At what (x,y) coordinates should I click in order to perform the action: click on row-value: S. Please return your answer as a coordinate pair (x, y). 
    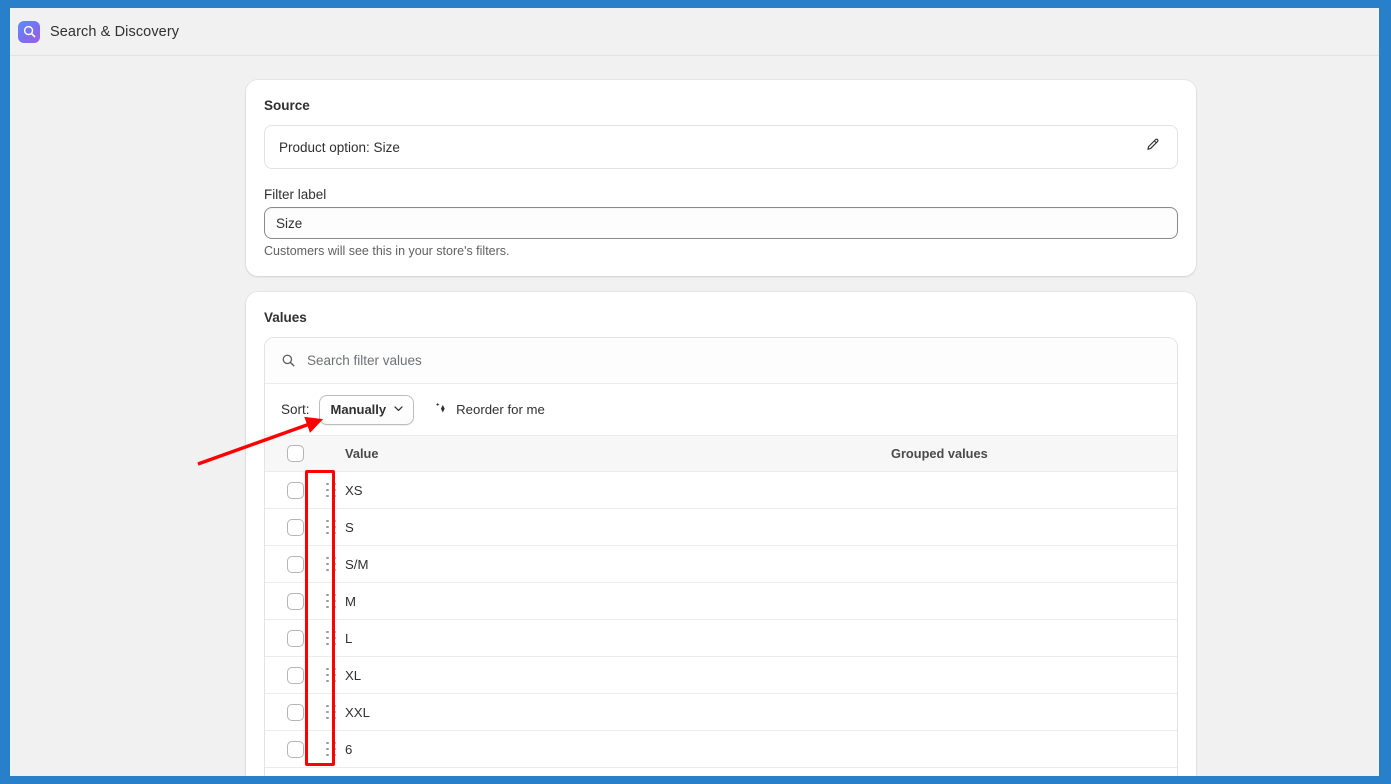
    Looking at the image, I should click on (349, 527).